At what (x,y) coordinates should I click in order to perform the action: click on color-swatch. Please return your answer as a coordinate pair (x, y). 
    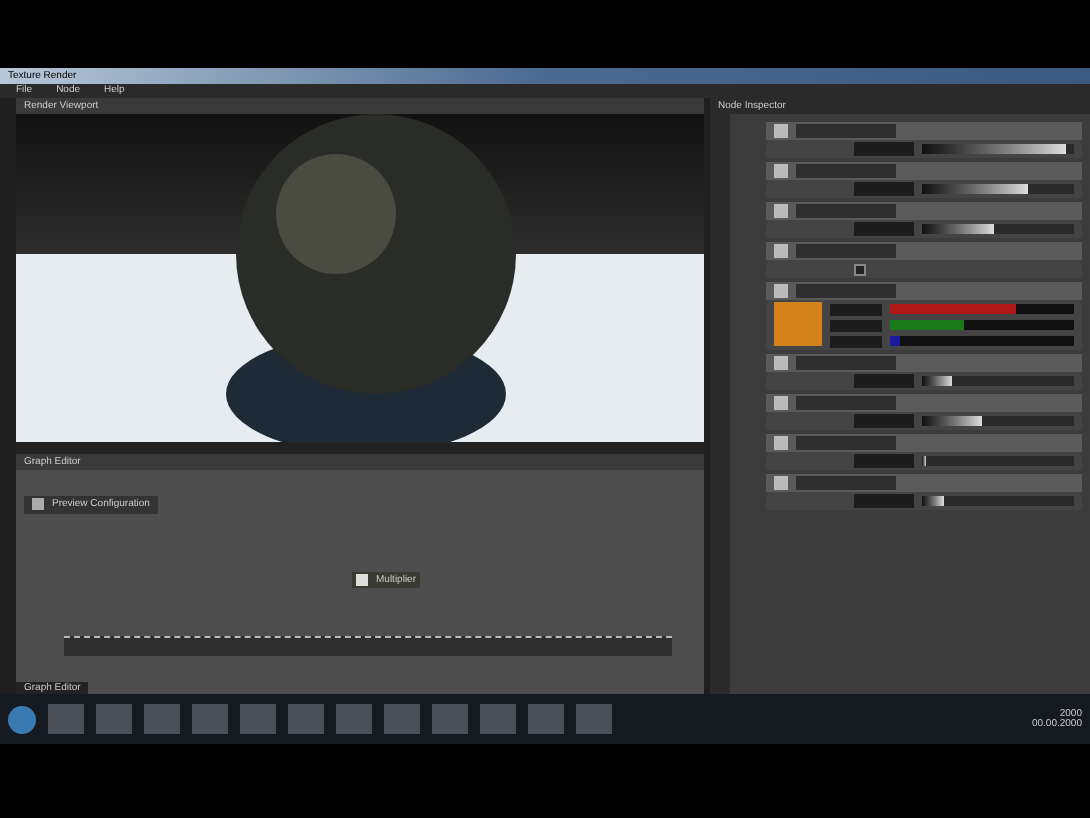
    Looking at the image, I should click on (798, 324).